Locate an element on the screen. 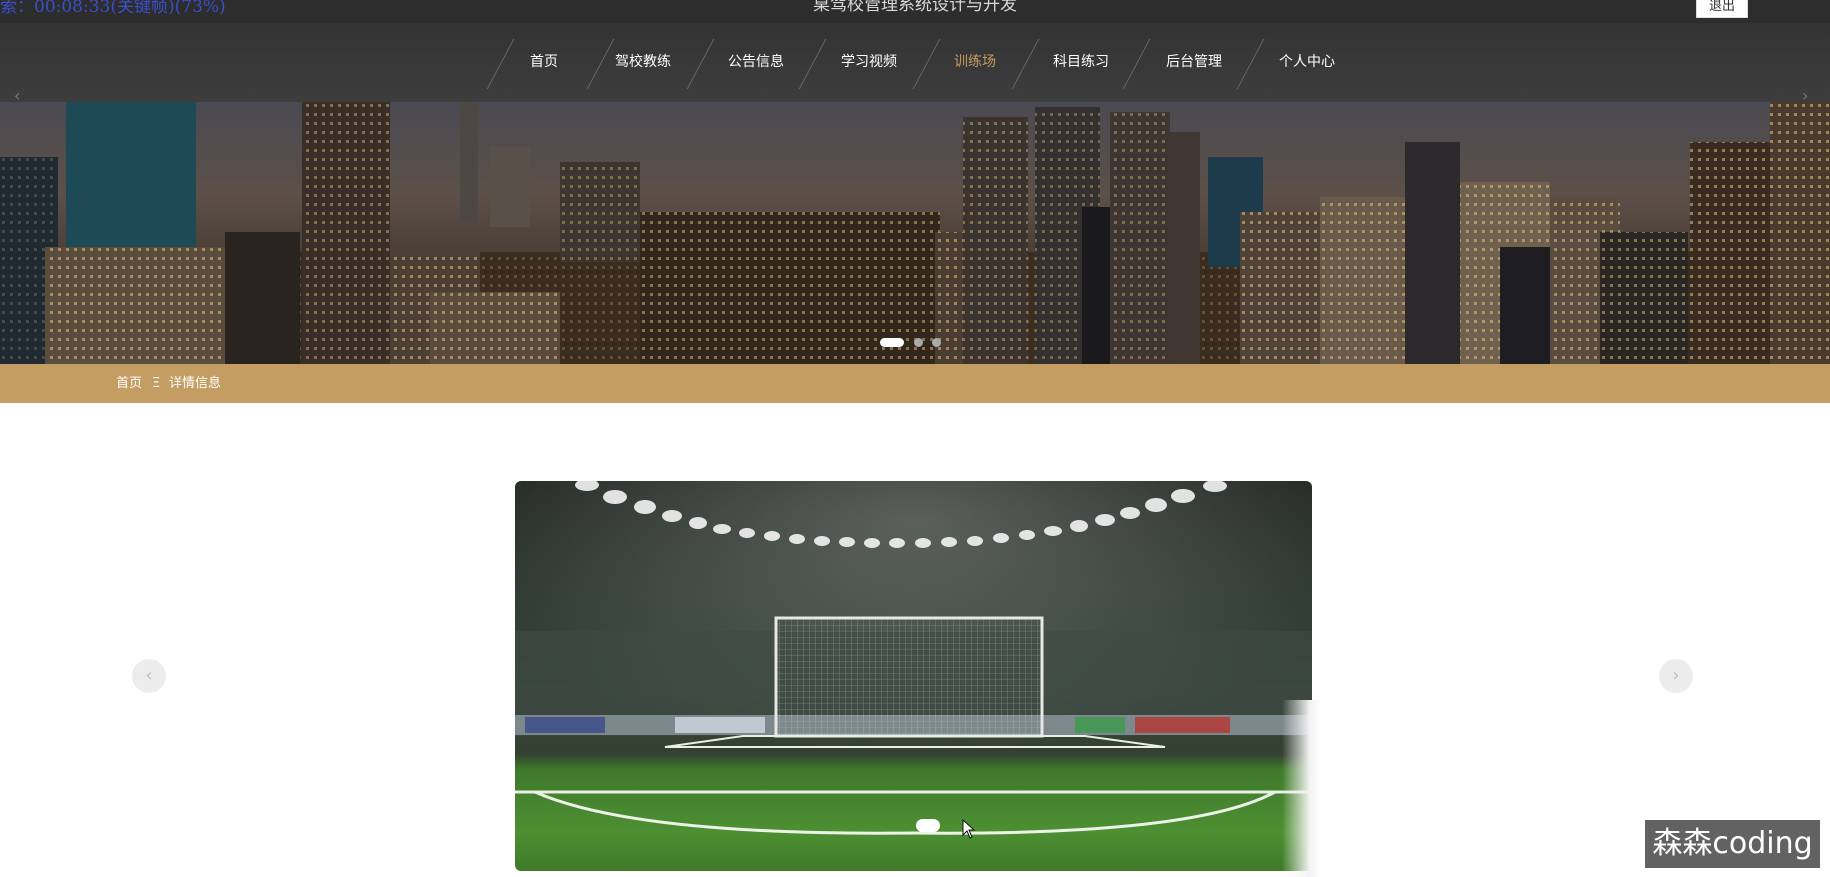 This screenshot has height=877, width=1830. nav-item-coaches: 驾校教练 is located at coordinates (643, 62).